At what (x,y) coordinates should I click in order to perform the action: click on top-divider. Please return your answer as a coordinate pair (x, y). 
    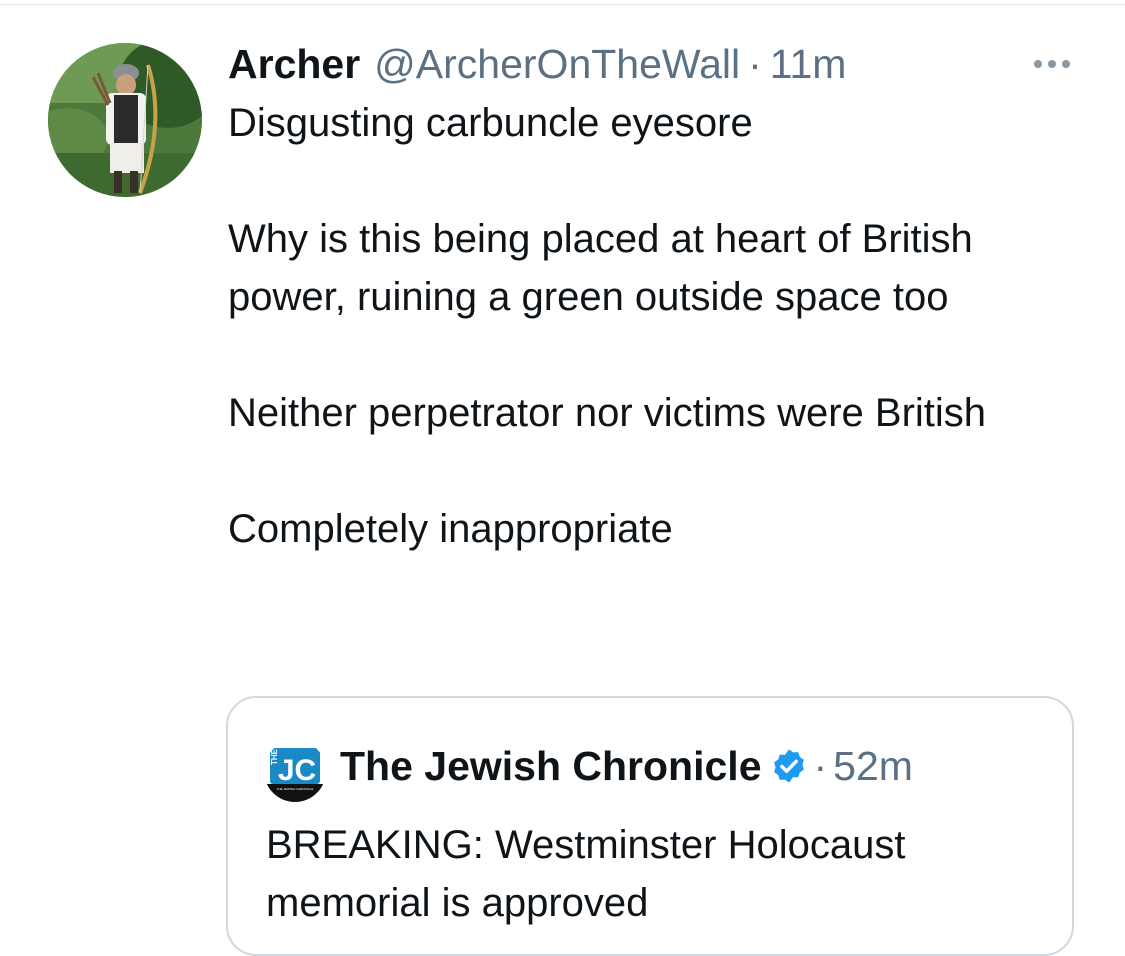
    Looking at the image, I should click on (562, 2).